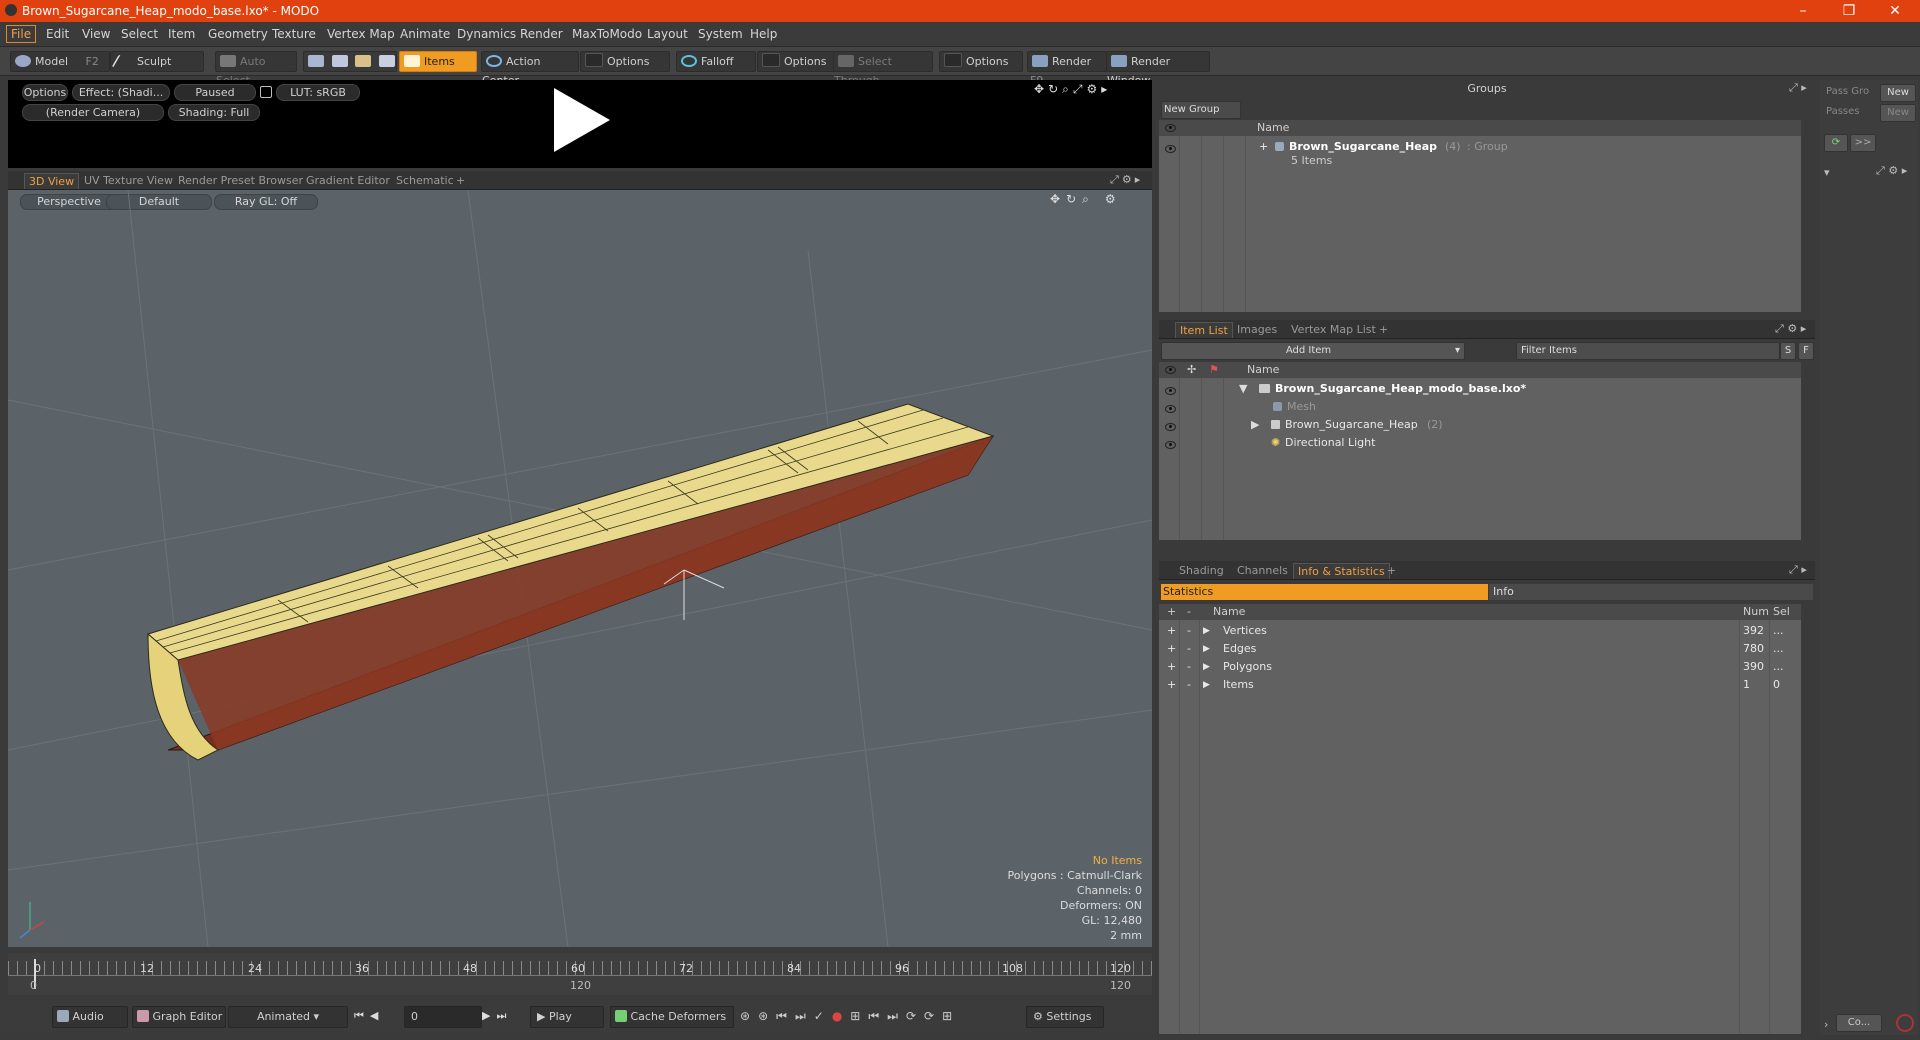 The image size is (1920, 1040). Describe the element at coordinates (486, 34) in the screenshot. I see `menu-dynamics: Dynamics` at that location.